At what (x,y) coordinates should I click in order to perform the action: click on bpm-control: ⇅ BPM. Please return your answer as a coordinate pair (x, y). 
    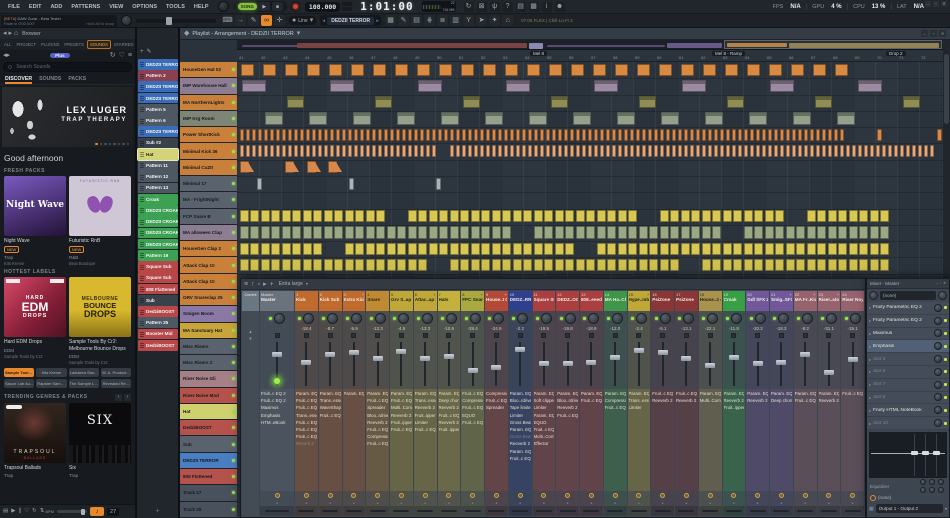
    Looking at the image, I should click on (47, 511).